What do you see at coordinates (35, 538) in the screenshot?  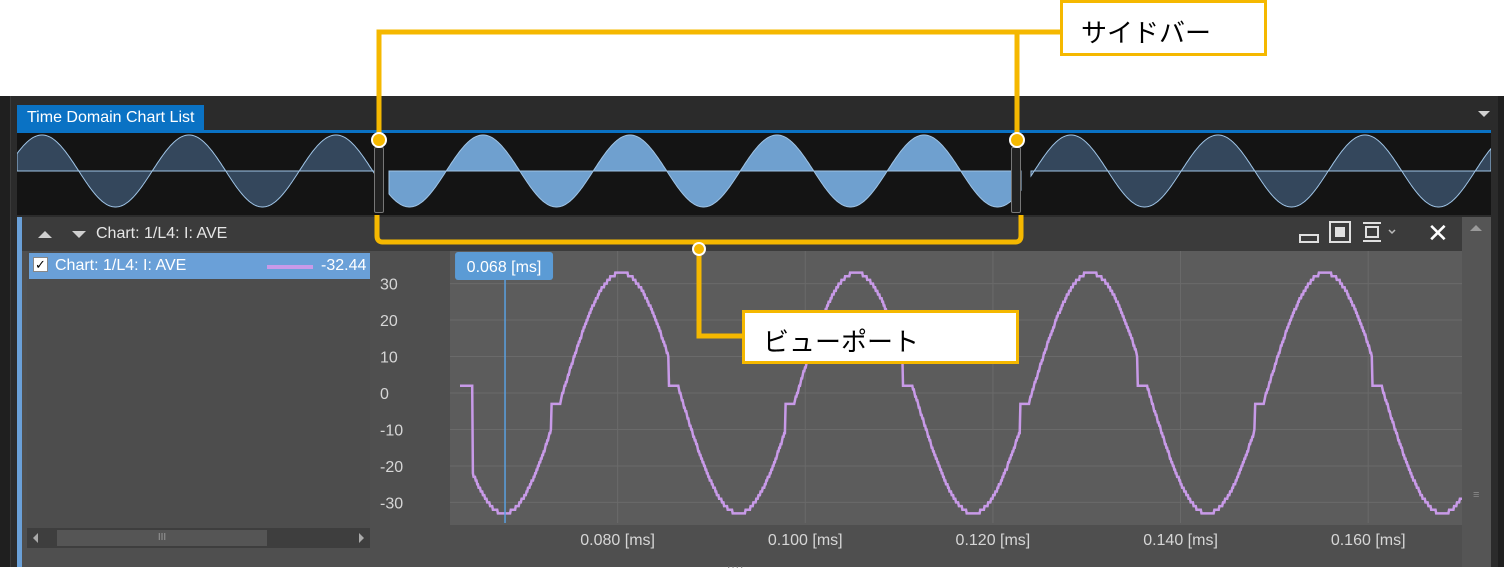 I see `scroll-left-icon` at bounding box center [35, 538].